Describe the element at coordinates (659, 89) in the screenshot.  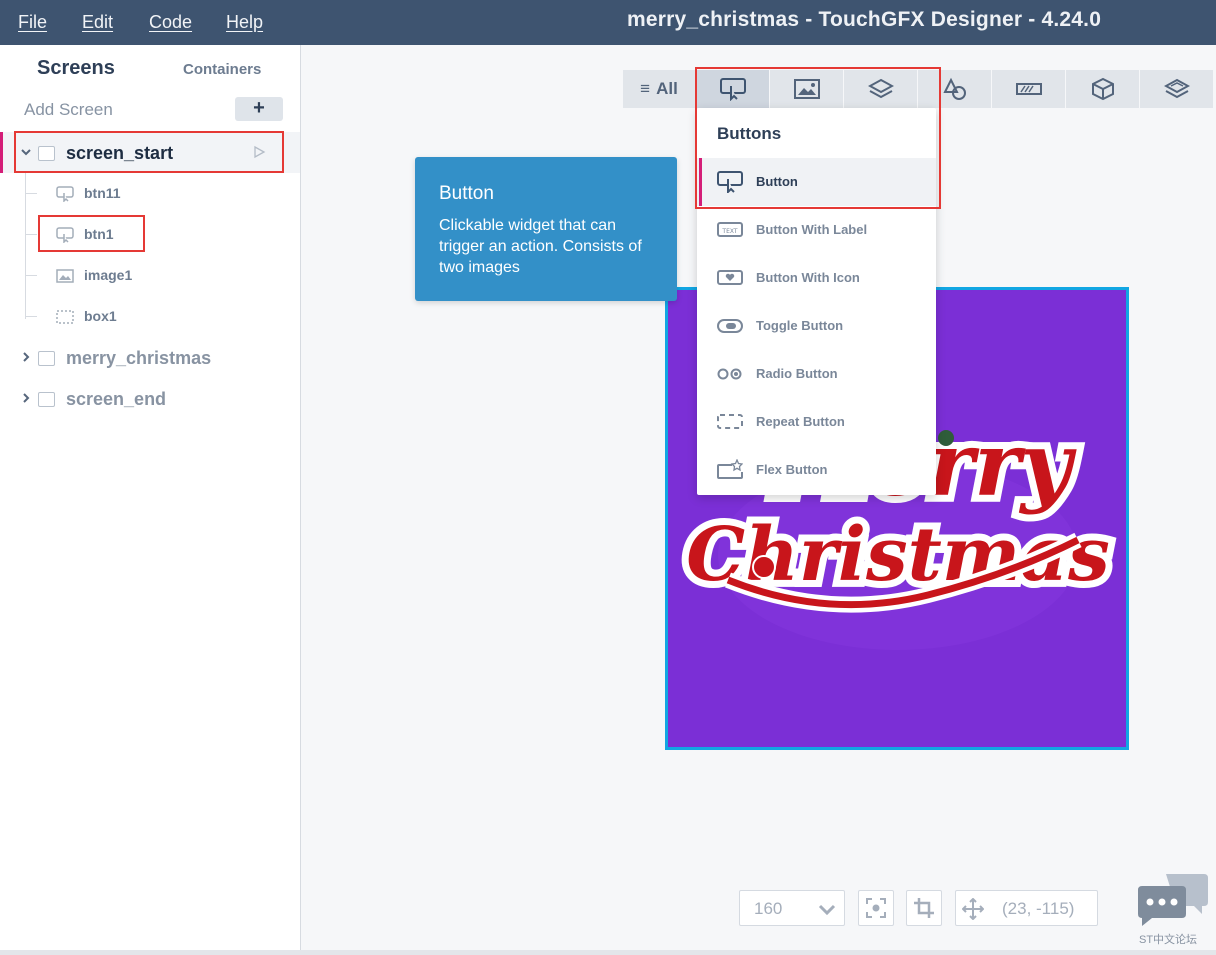
I see `tab-all: ≡ All` at that location.